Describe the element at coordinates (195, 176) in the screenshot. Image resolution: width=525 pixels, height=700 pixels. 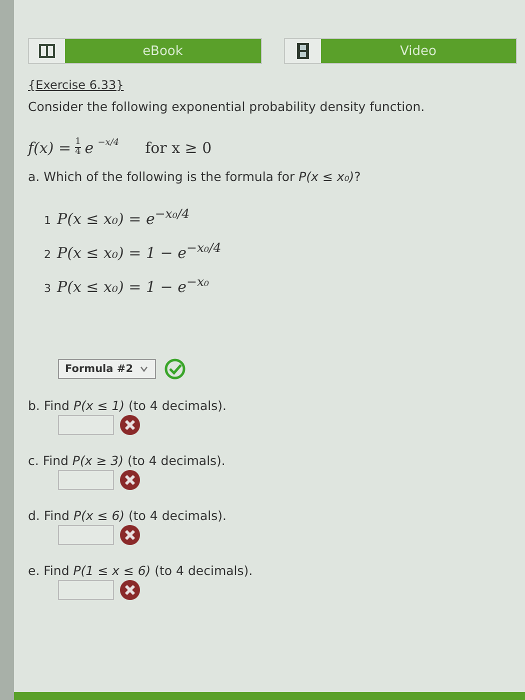
I see `question-text: a. Which of the following is the formula for P(x ≤ x₀)?` at that location.